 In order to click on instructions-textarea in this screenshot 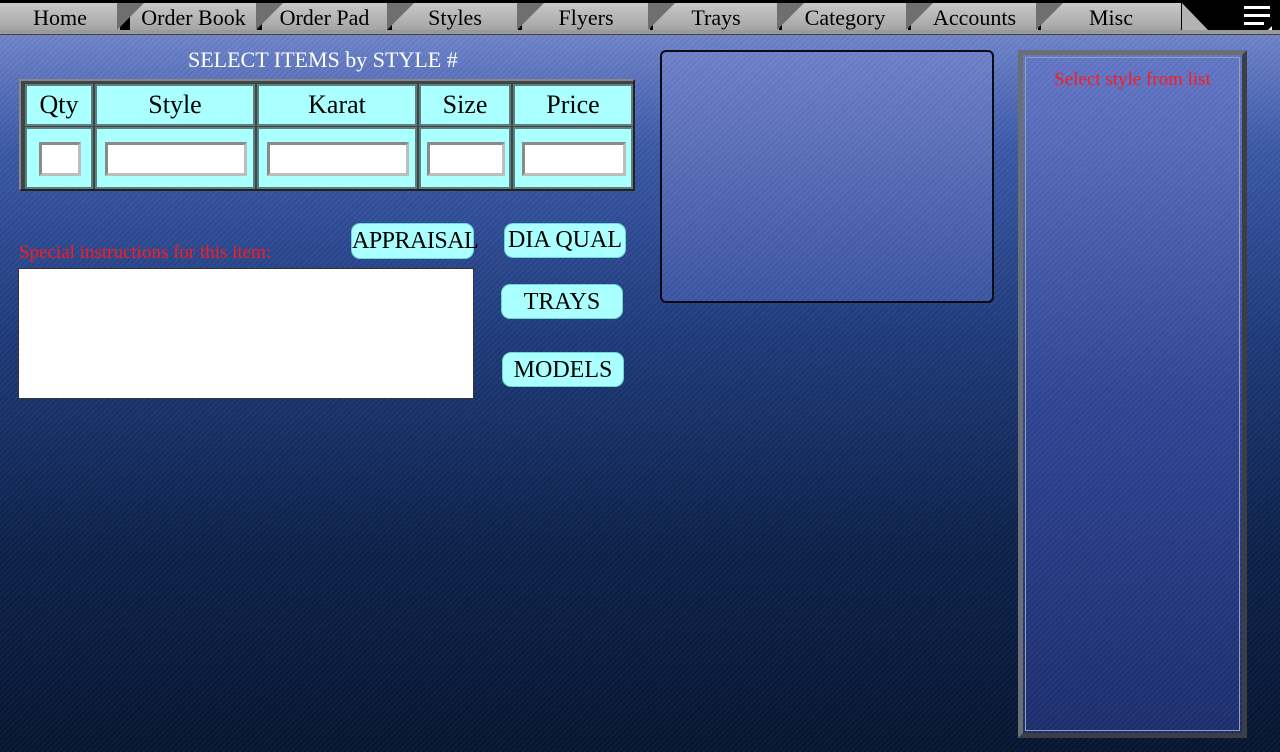, I will do `click(246, 333)`.